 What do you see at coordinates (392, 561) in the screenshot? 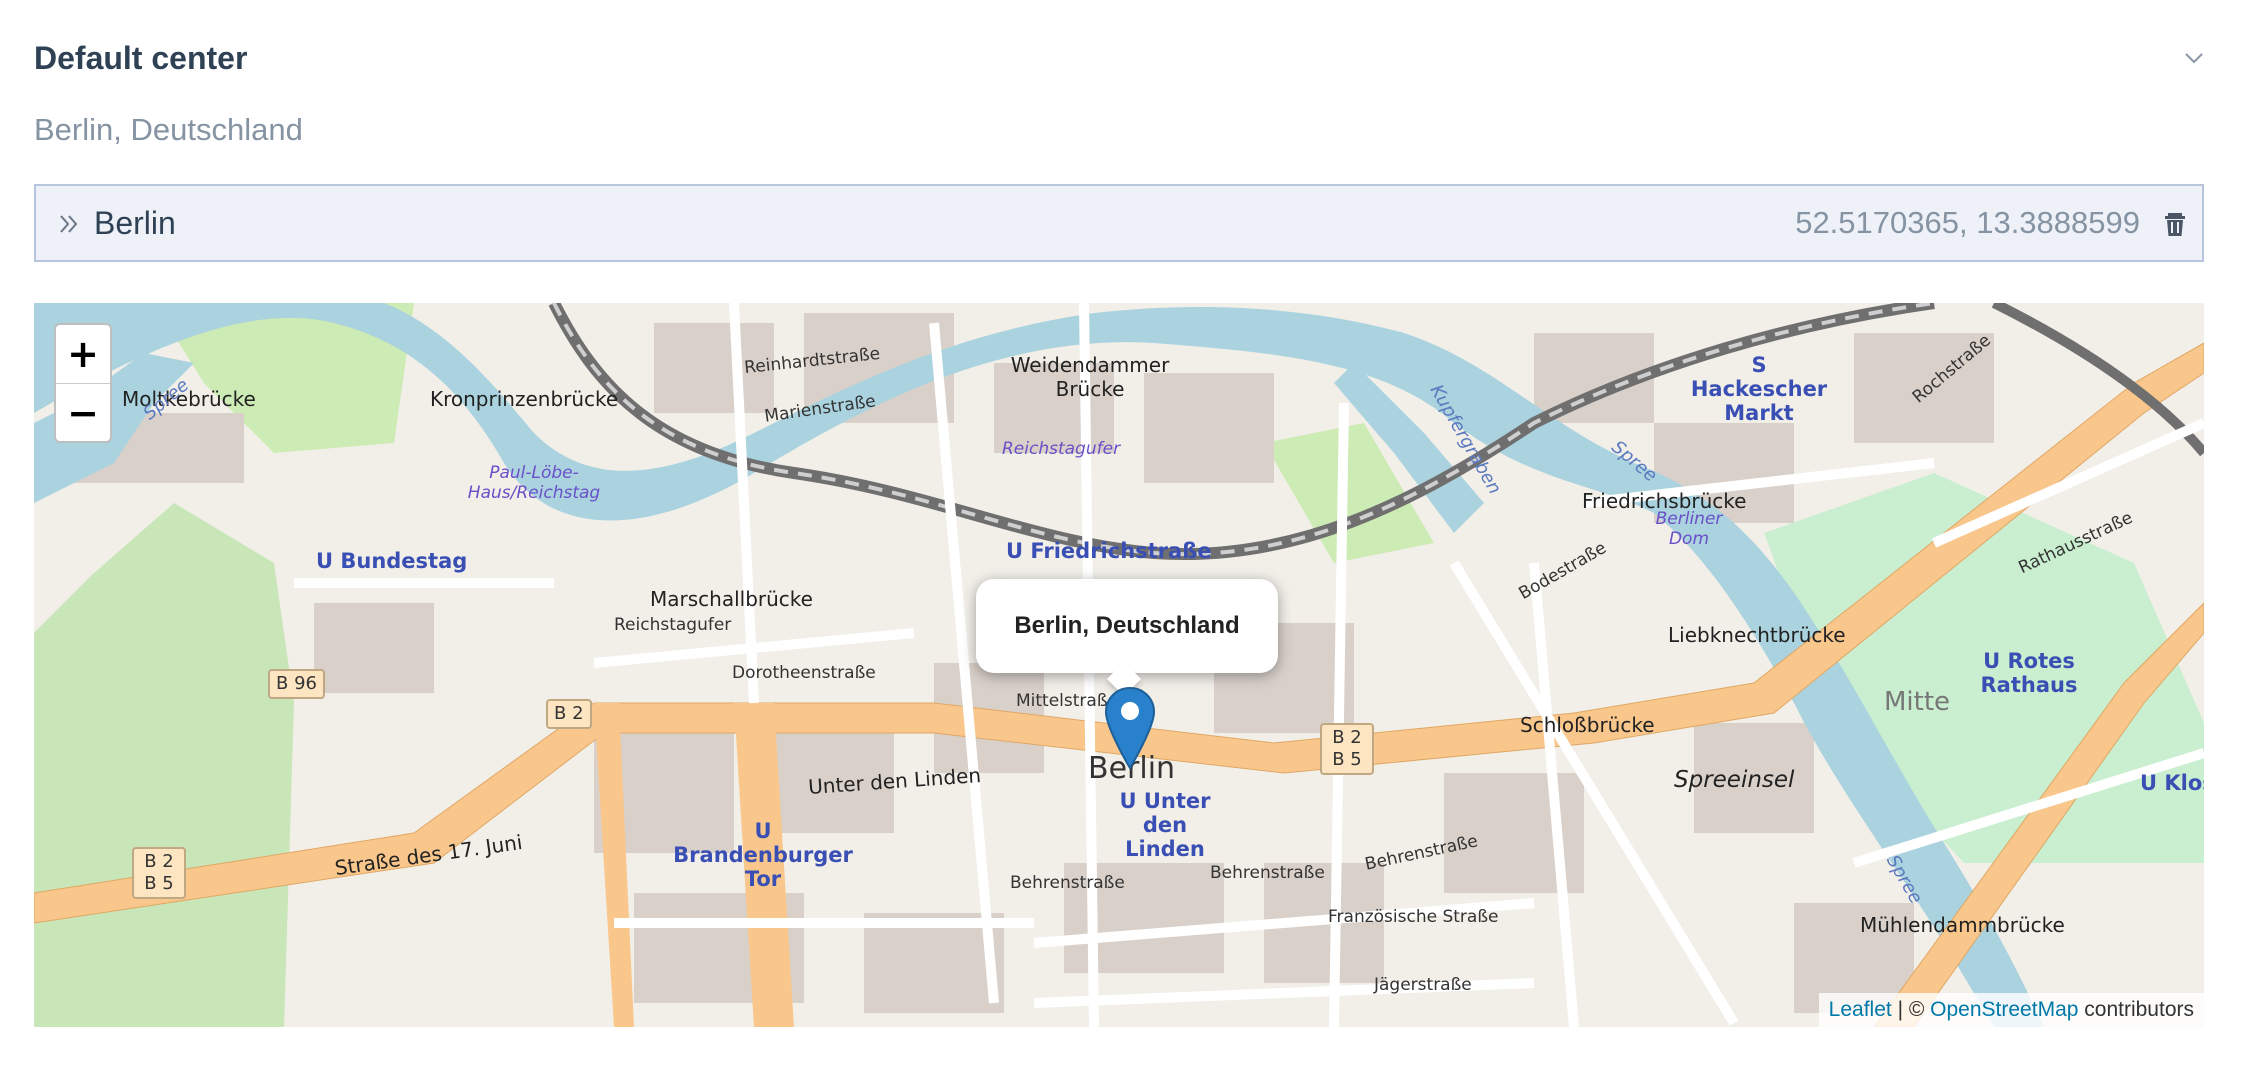
I see `map-label-station: U Bundestag` at bounding box center [392, 561].